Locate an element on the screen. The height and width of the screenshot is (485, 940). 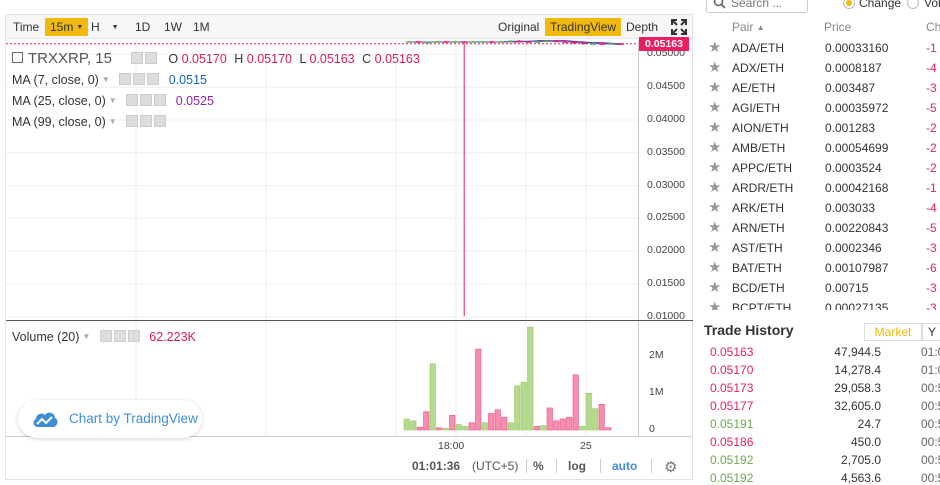
tab-market-trades: Market is located at coordinates (893, 332).